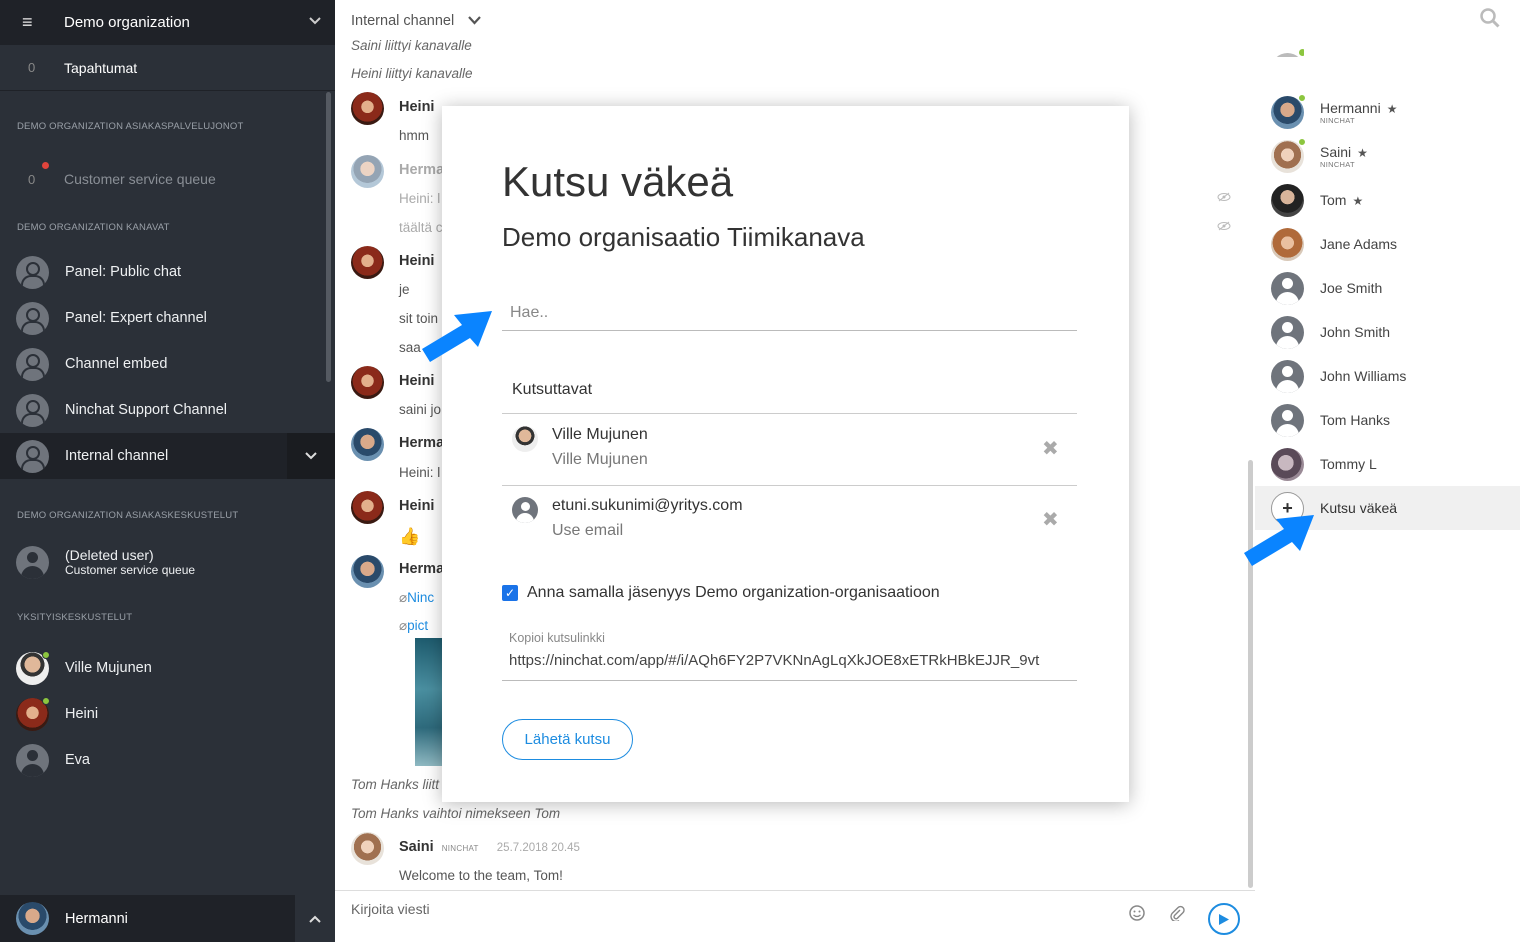  Describe the element at coordinates (413, 626) in the screenshot. I see `attachment-link: ⌀pict` at that location.